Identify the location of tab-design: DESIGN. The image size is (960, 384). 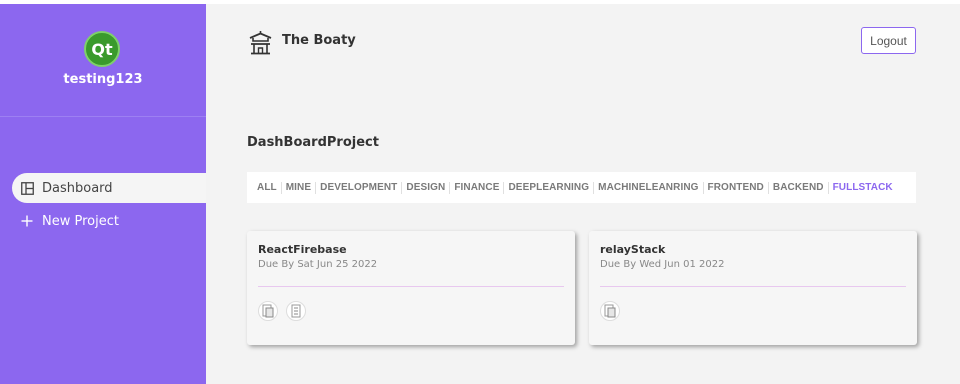
(425, 187).